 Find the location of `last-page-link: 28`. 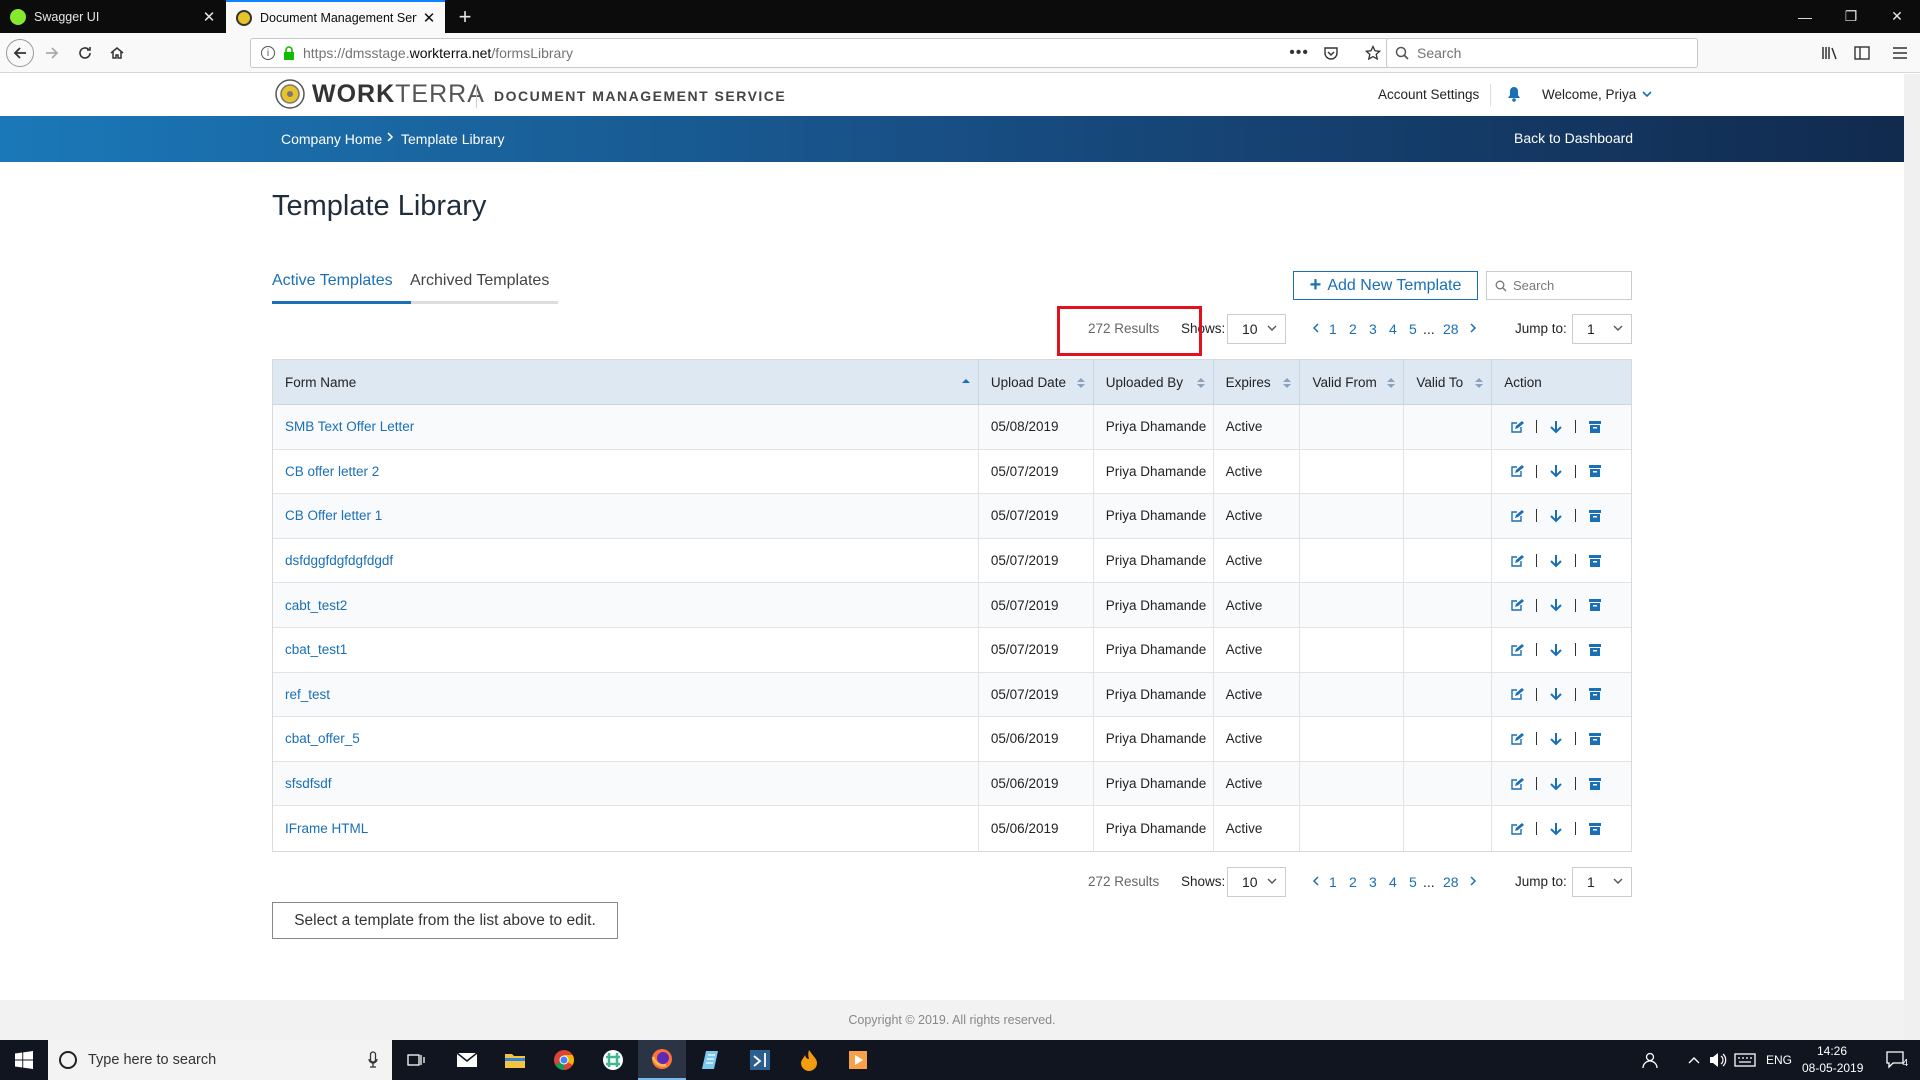

last-page-link: 28 is located at coordinates (1451, 329).